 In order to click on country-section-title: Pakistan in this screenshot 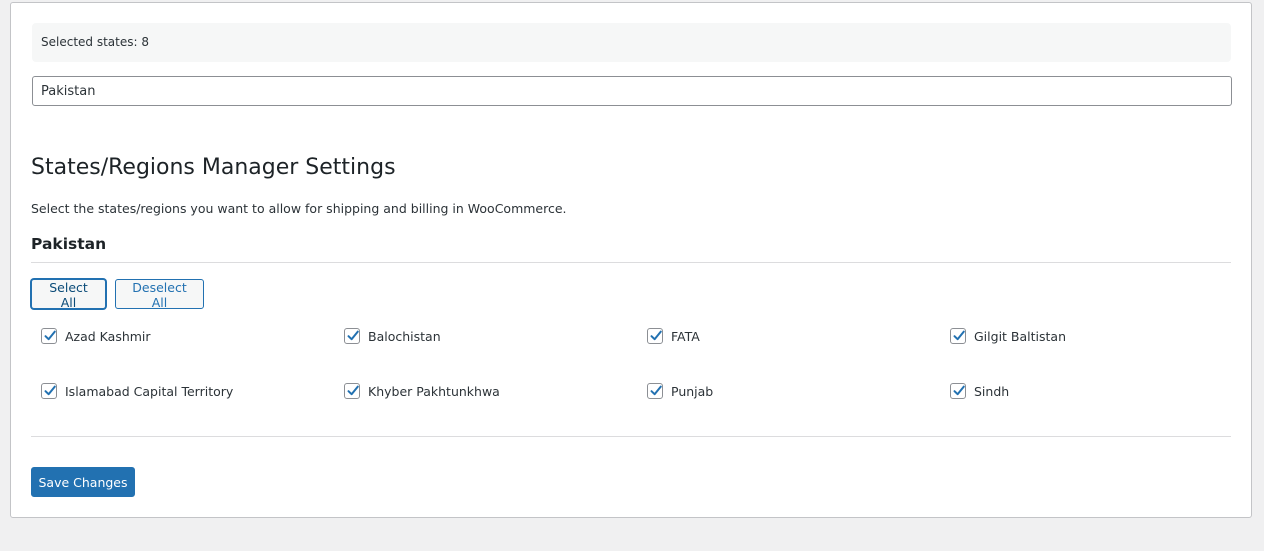, I will do `click(69, 244)`.